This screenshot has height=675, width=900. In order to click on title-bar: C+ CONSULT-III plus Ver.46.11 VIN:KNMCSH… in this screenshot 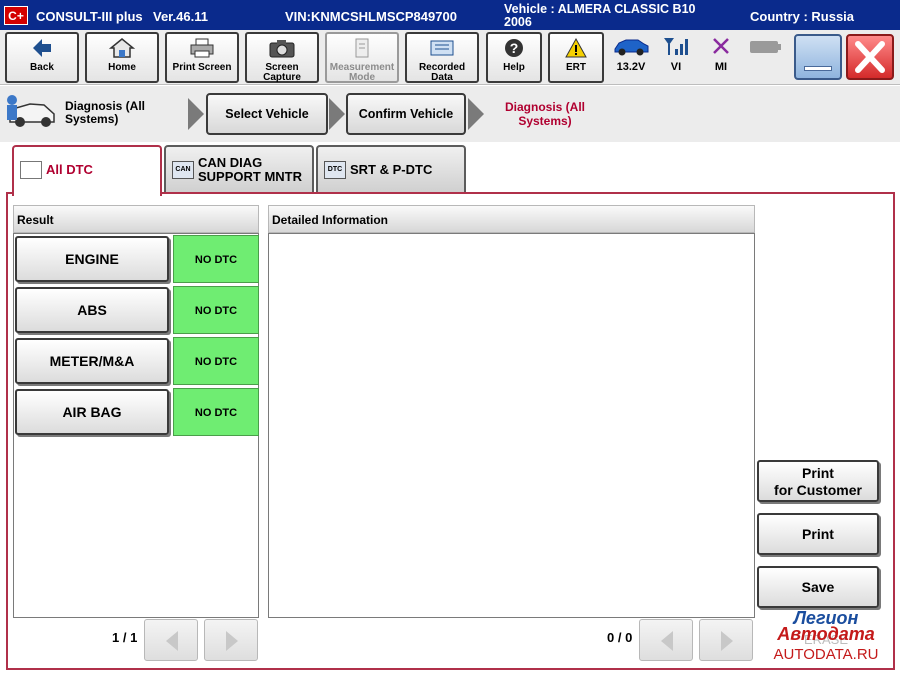, I will do `click(450, 15)`.